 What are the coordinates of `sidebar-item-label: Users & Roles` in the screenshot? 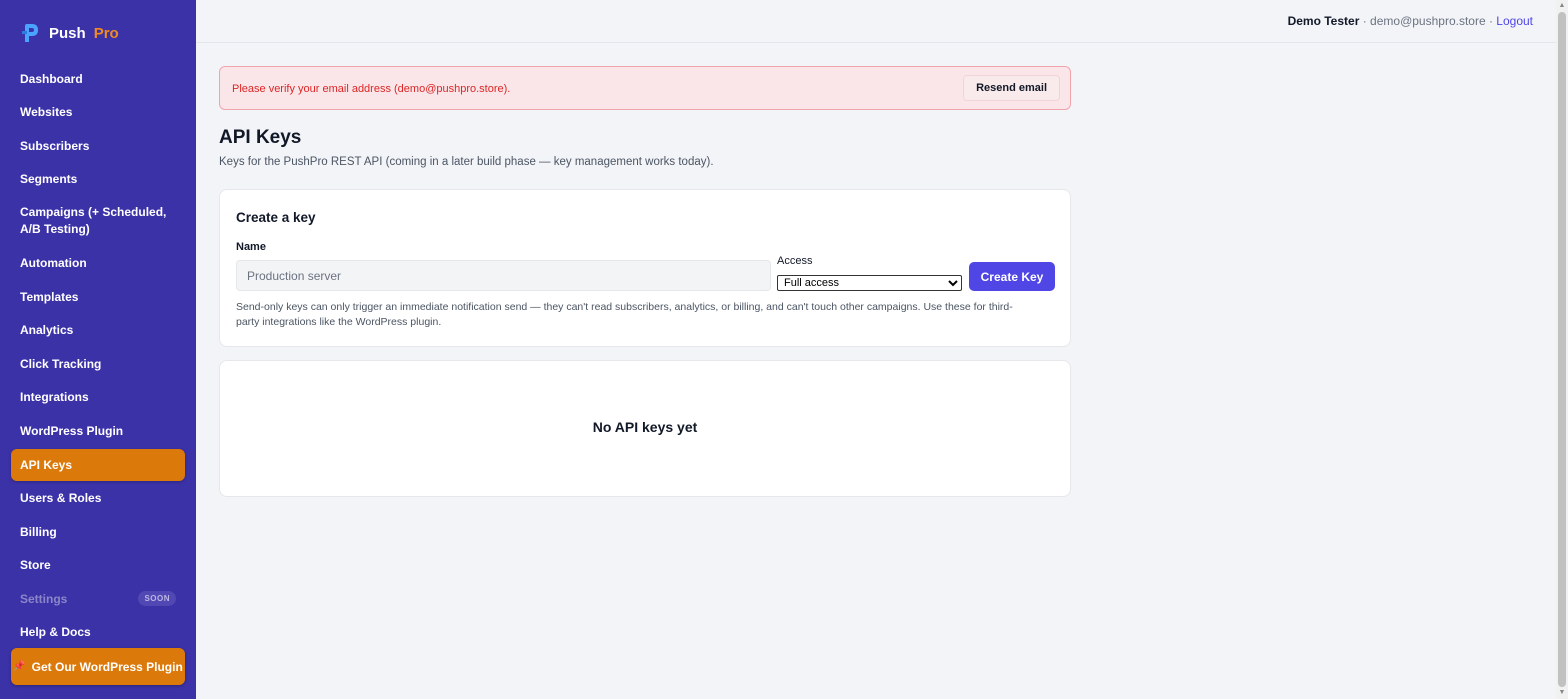 It's located at (61, 498).